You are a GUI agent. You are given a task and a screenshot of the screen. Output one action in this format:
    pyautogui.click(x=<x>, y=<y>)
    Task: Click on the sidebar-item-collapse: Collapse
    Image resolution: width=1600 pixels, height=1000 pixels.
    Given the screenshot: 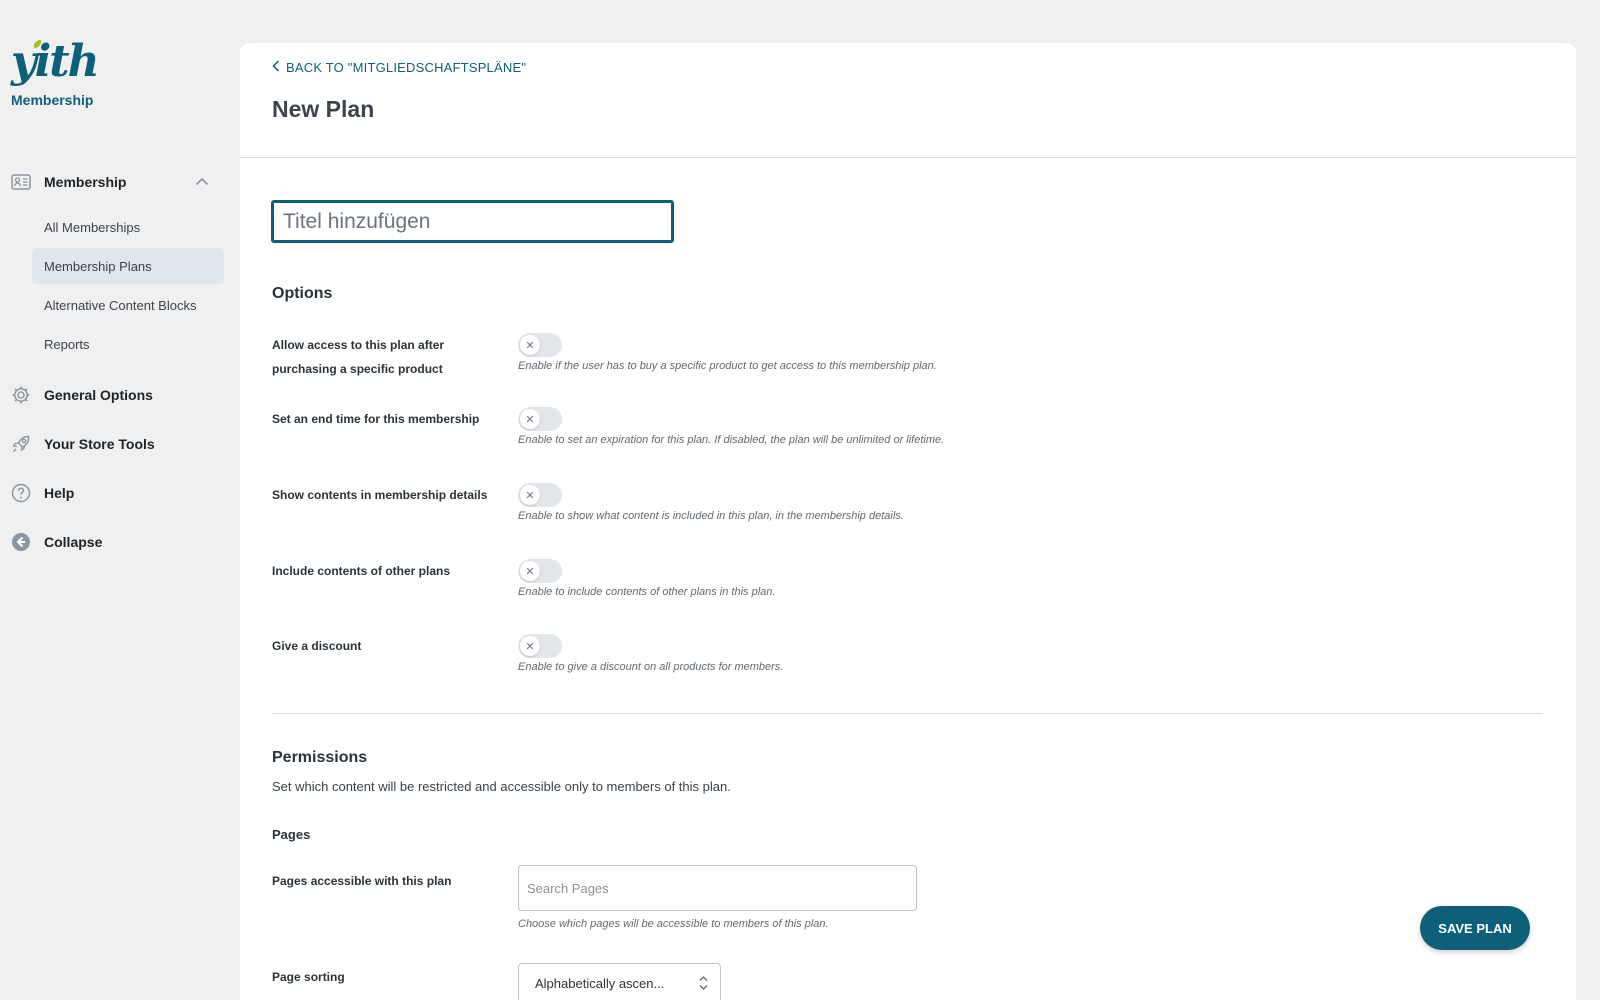 What is the action you would take?
    pyautogui.click(x=117, y=542)
    